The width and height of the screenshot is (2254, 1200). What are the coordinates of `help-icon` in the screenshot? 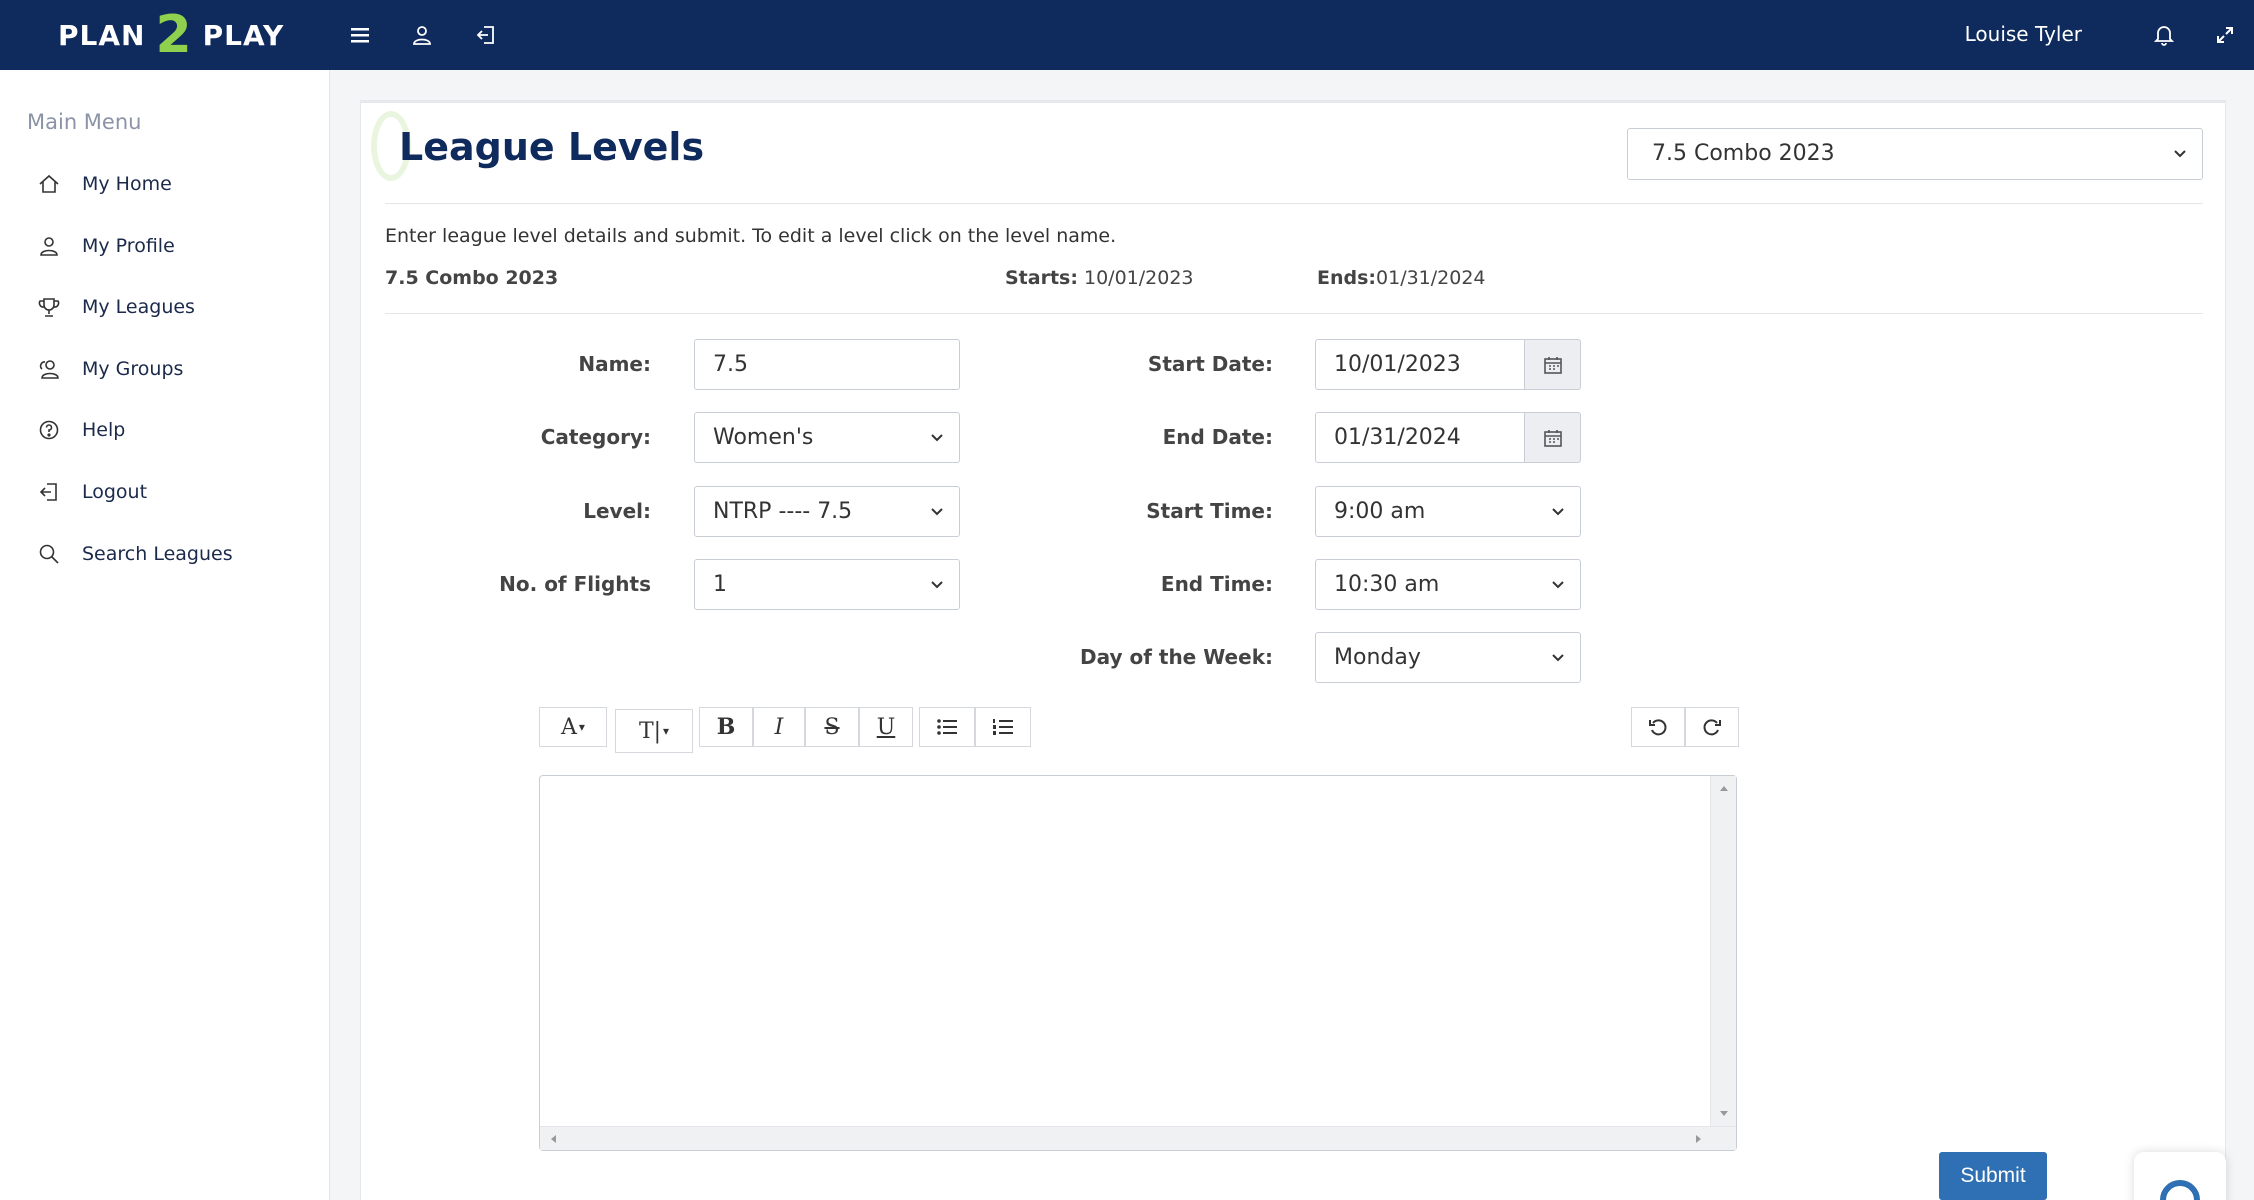 It's located at (49, 430).